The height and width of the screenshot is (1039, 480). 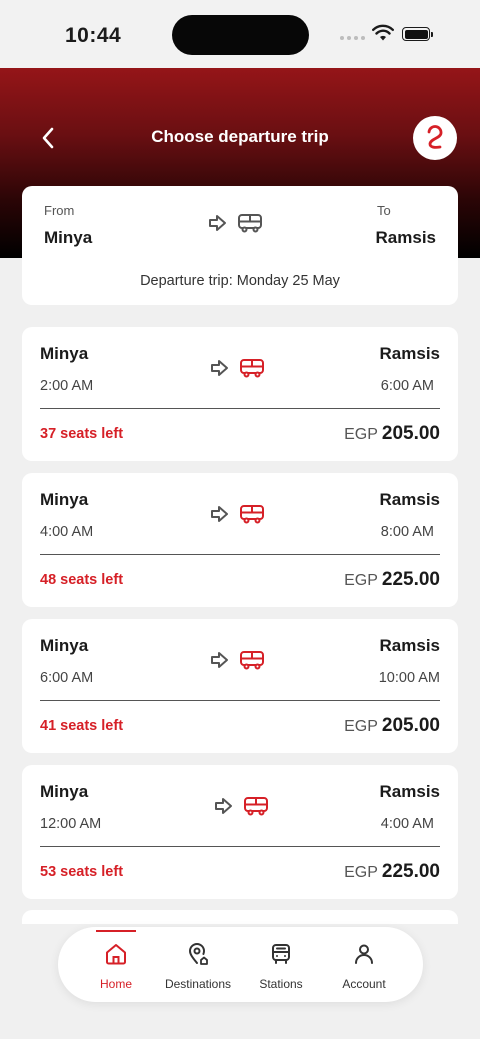 I want to click on seats-left: 48 seats left, so click(x=82, y=580).